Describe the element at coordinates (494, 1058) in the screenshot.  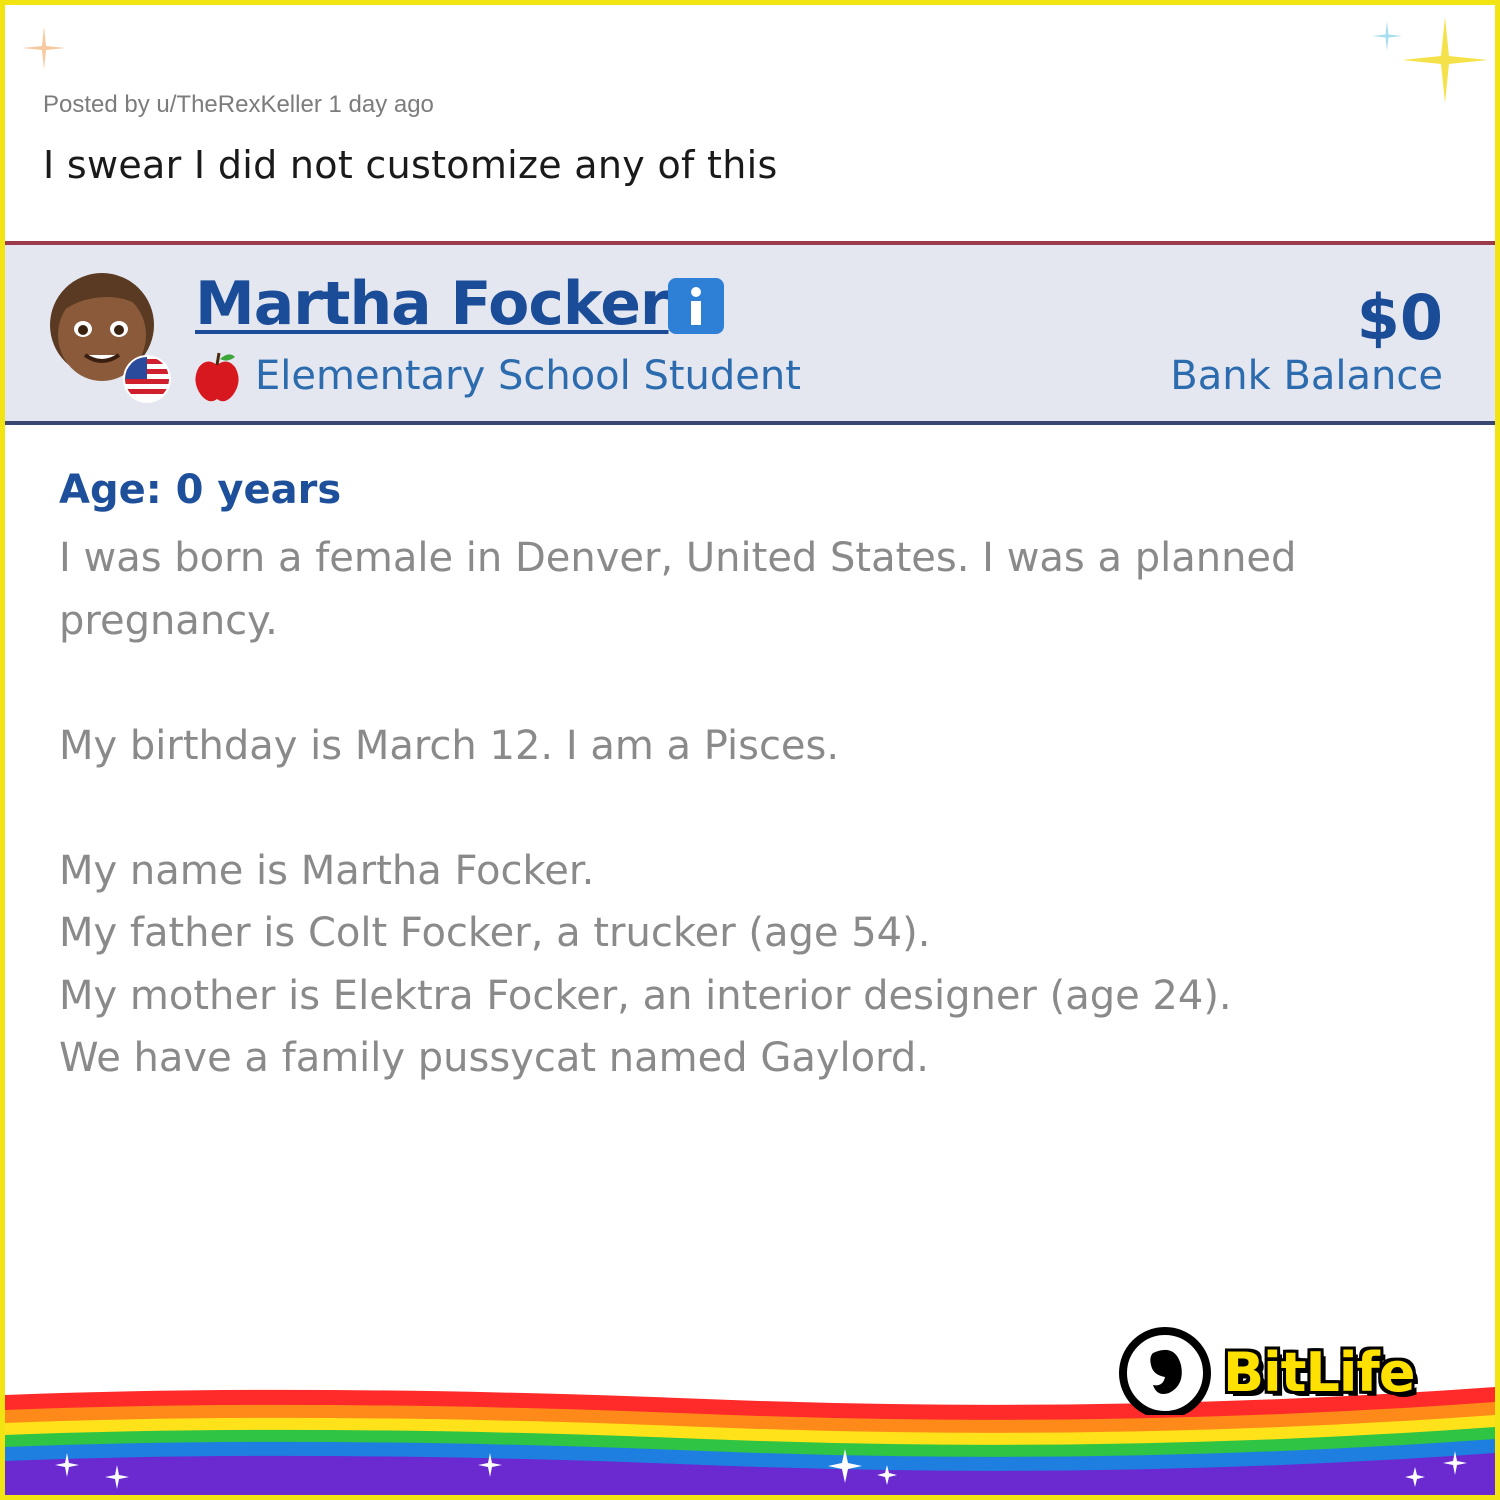
I see `story-line: We have a family pussycat named Gaylord.` at that location.